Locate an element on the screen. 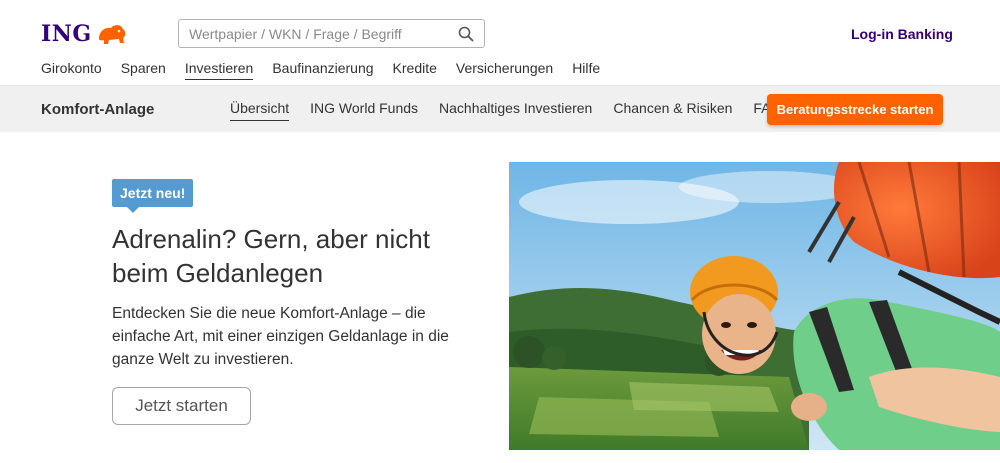 This screenshot has width=1000, height=463. start-button: Jetzt starten is located at coordinates (181, 406).